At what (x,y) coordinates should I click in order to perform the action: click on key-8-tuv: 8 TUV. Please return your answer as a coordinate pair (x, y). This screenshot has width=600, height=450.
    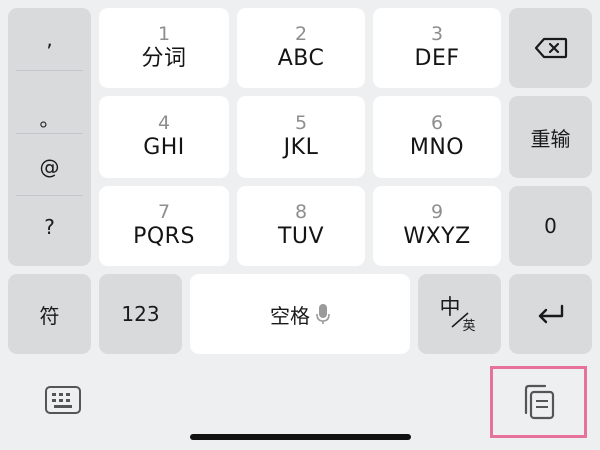
    Looking at the image, I should click on (301, 226).